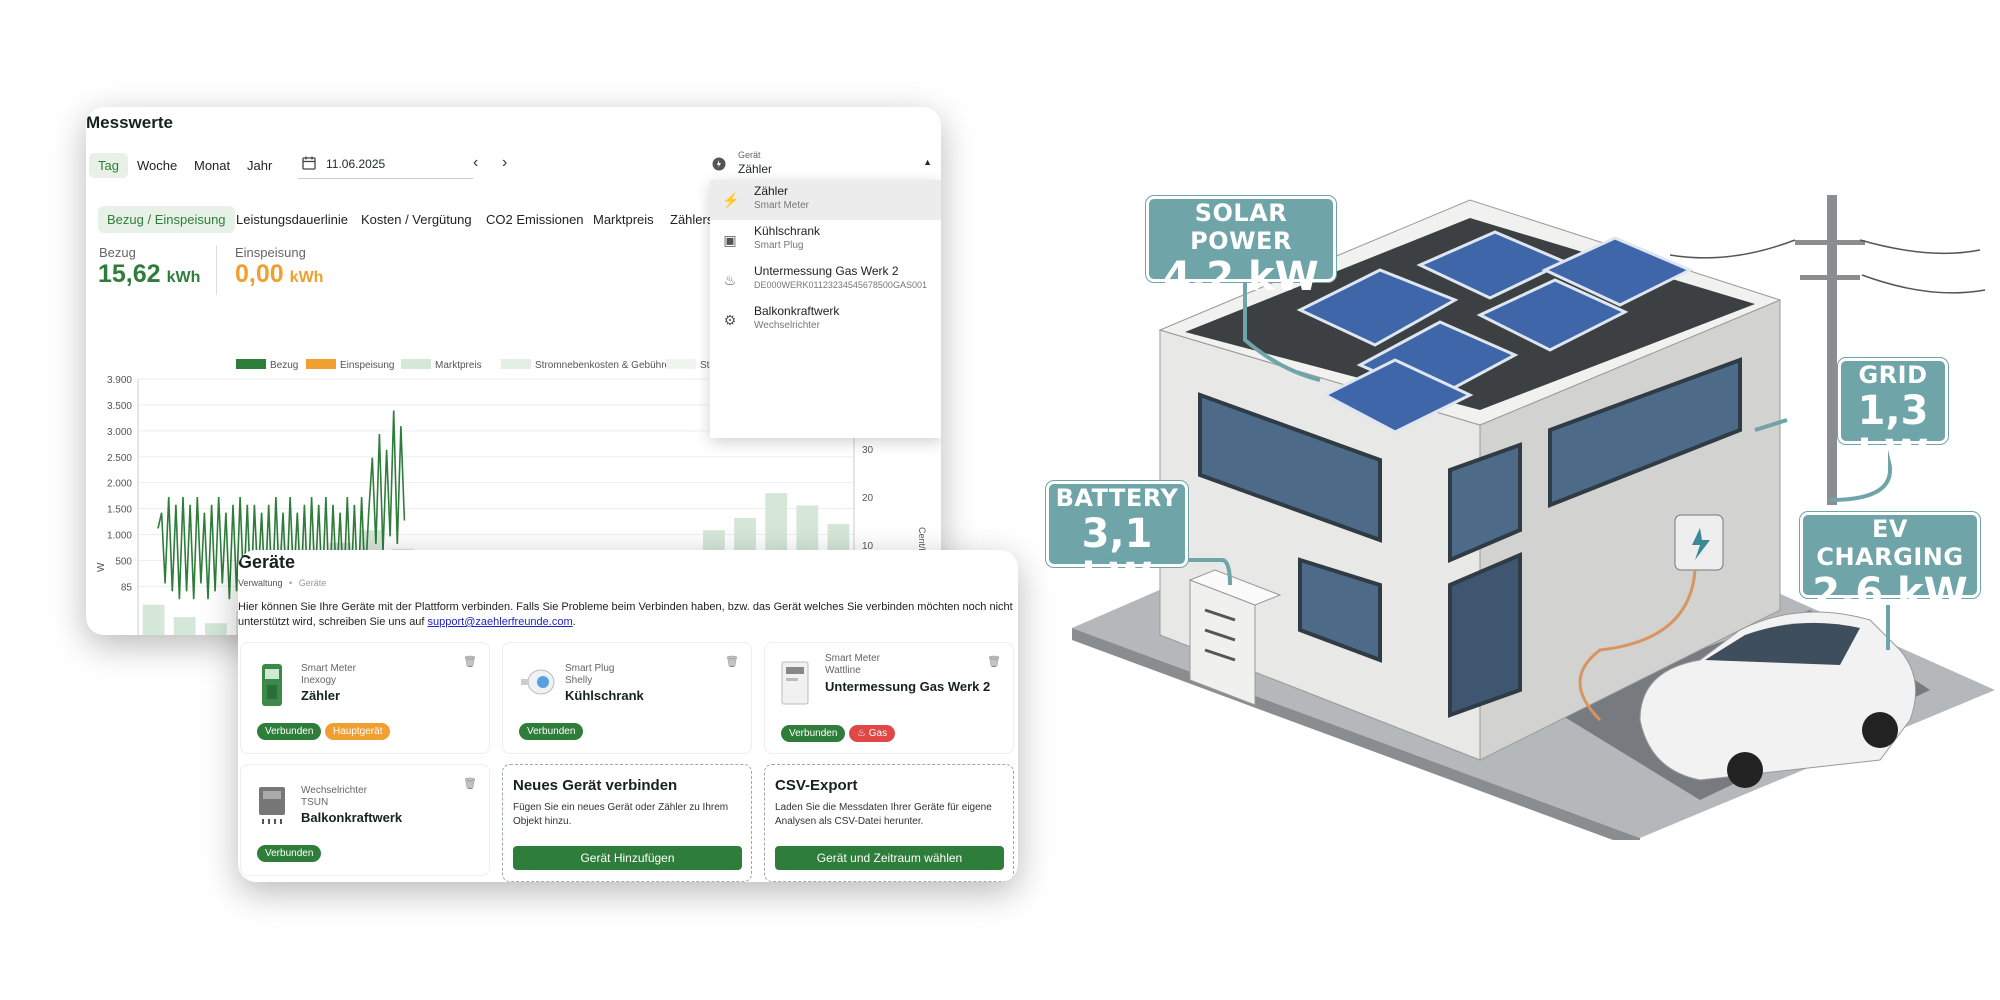  Describe the element at coordinates (260, 583) in the screenshot. I see `breadcrumb-item: Verwaltung` at that location.